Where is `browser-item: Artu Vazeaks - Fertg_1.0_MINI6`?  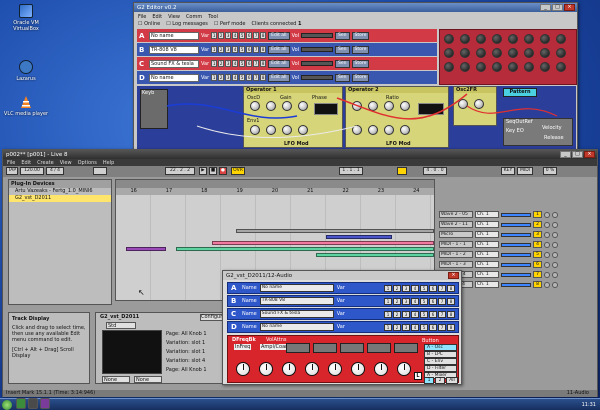
browser-item: Artu Vazeaks - Fertg_1.0_MINI6 is located at coordinates (60, 191).